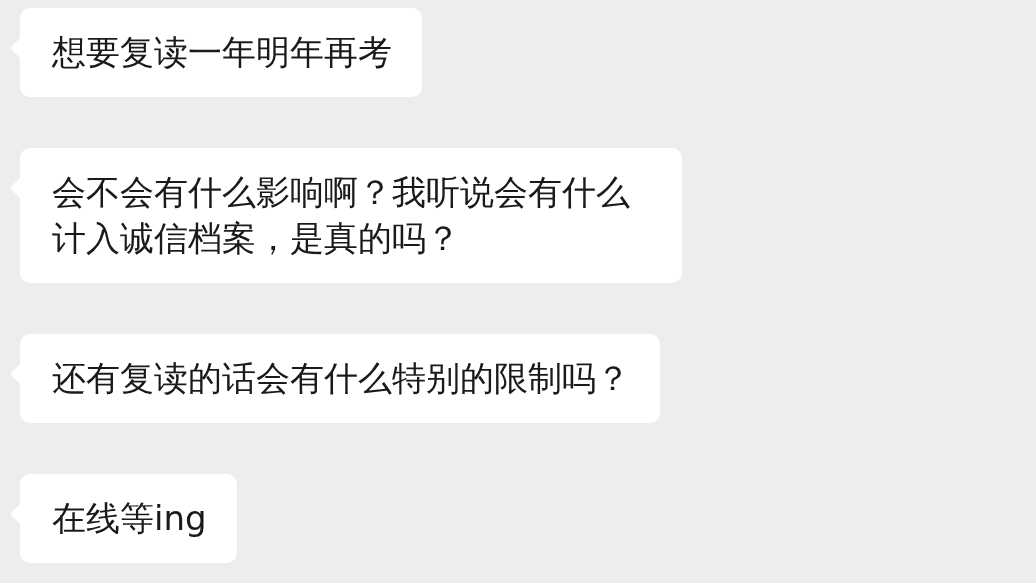 The image size is (1036, 583). I want to click on message-bubble: 还有复读的话会有什么特别的限制吗？, so click(340, 378).